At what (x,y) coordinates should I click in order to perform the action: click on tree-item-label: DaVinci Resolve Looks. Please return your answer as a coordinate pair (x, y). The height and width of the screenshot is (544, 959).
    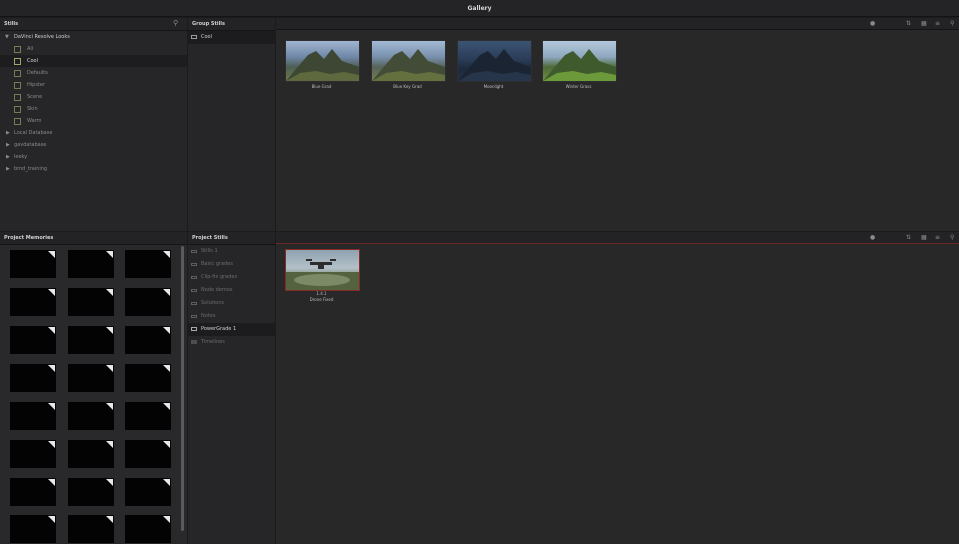
    Looking at the image, I should click on (42, 37).